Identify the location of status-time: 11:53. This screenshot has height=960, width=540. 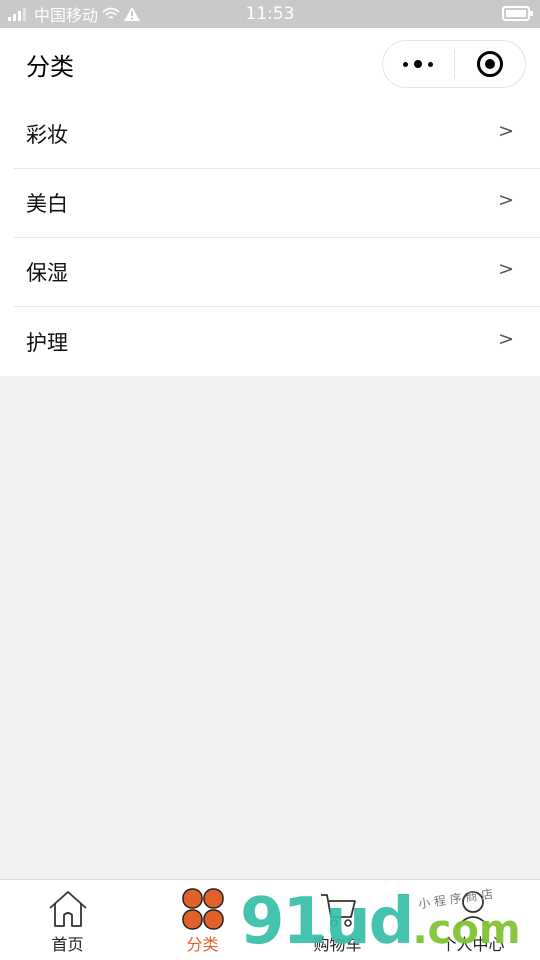
(270, 14).